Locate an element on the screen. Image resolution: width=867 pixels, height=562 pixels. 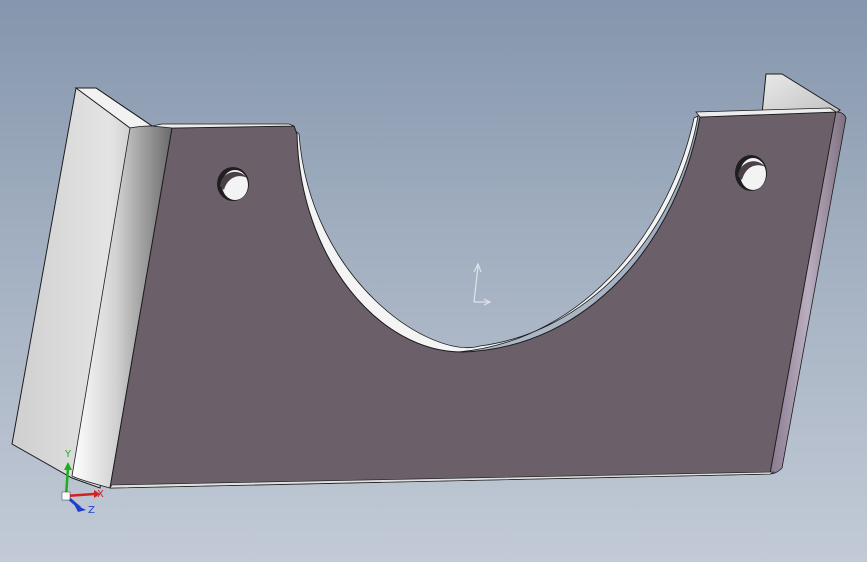
mounting-hole-left is located at coordinates (233, 184).